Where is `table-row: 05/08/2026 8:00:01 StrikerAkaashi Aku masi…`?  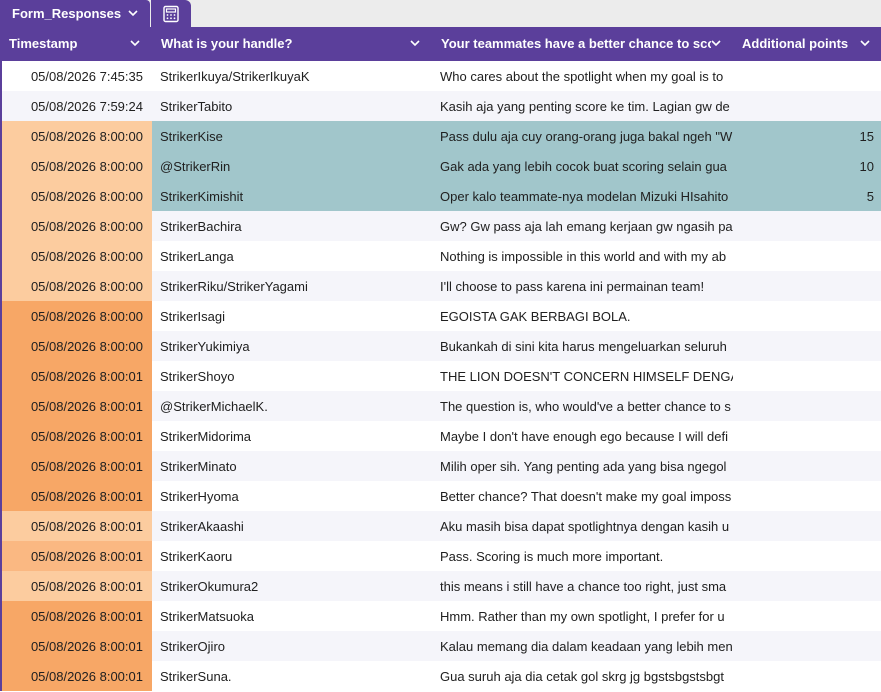
table-row: 05/08/2026 8:00:01 StrikerAkaashi Aku masi… is located at coordinates (440, 526).